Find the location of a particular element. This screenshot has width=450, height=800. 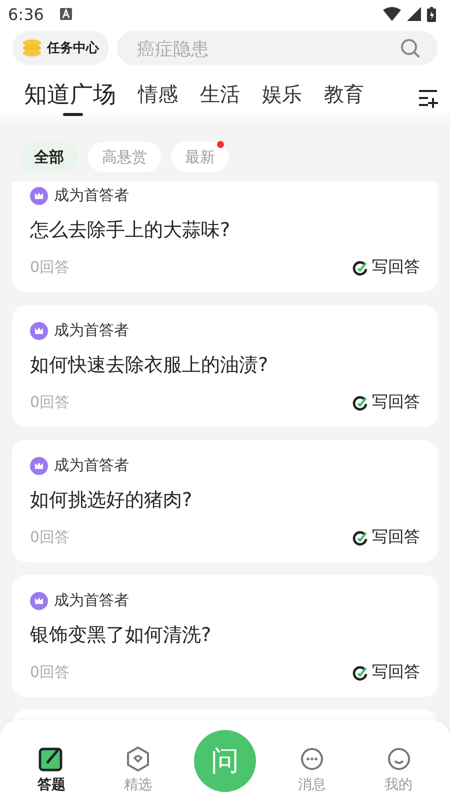

signal-icon is located at coordinates (414, 14).